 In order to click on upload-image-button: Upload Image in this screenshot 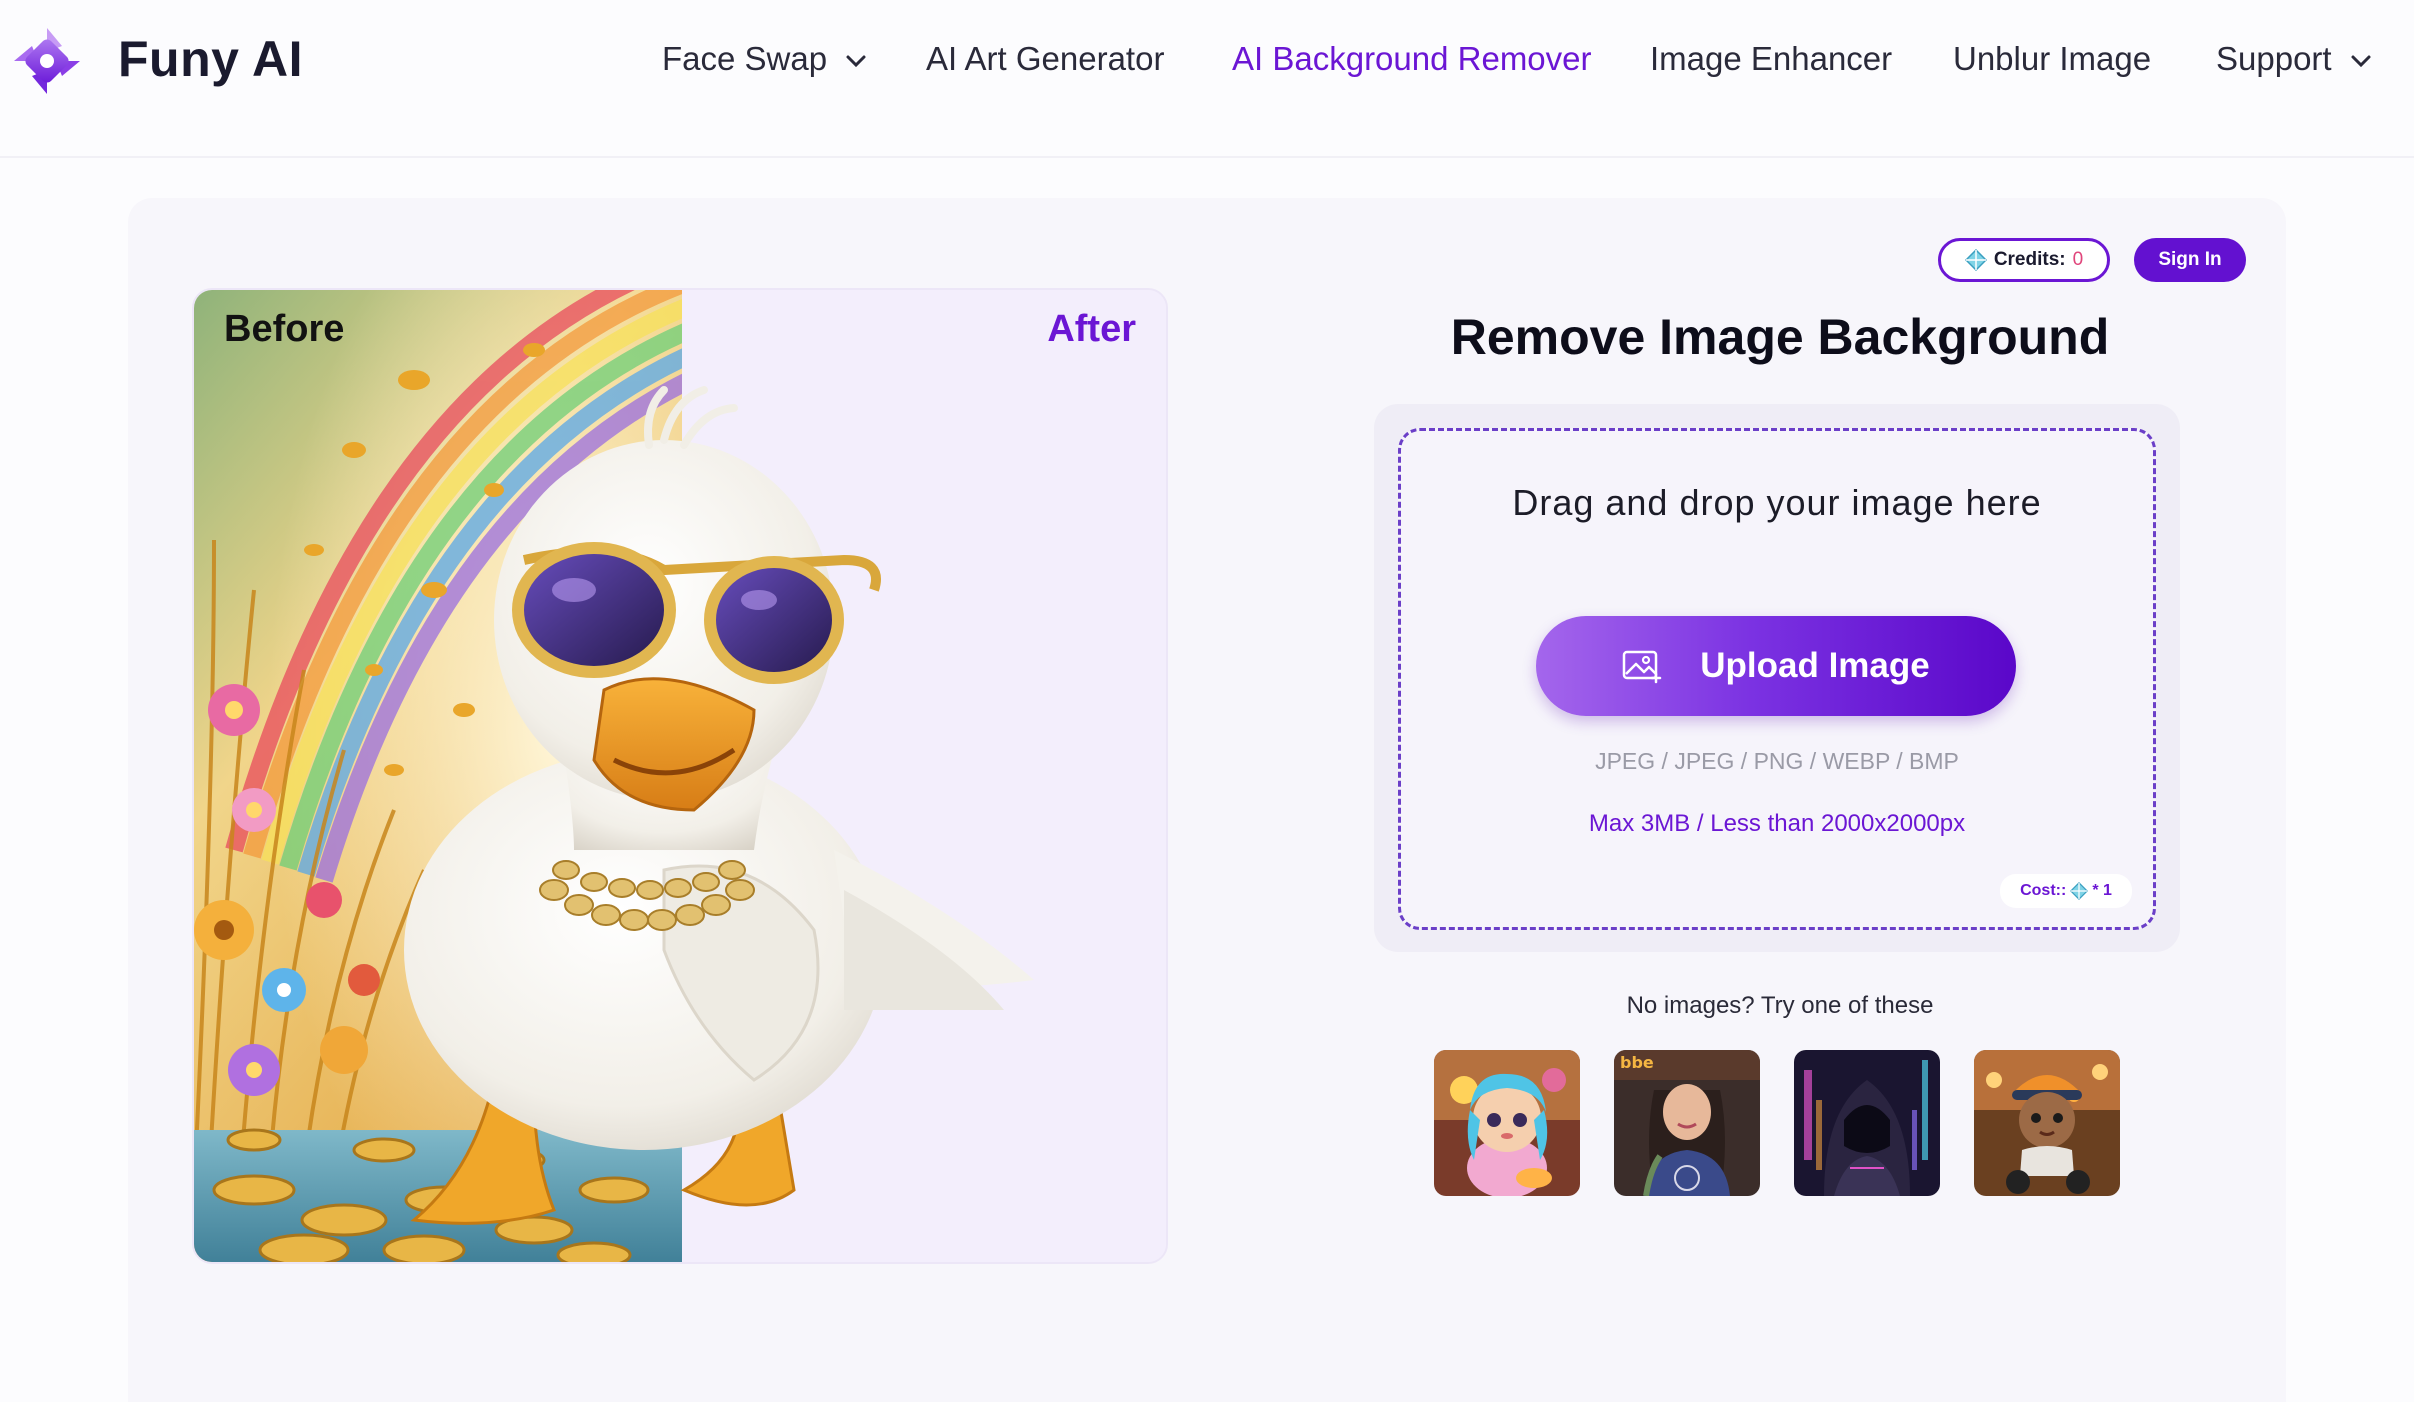, I will do `click(1776, 666)`.